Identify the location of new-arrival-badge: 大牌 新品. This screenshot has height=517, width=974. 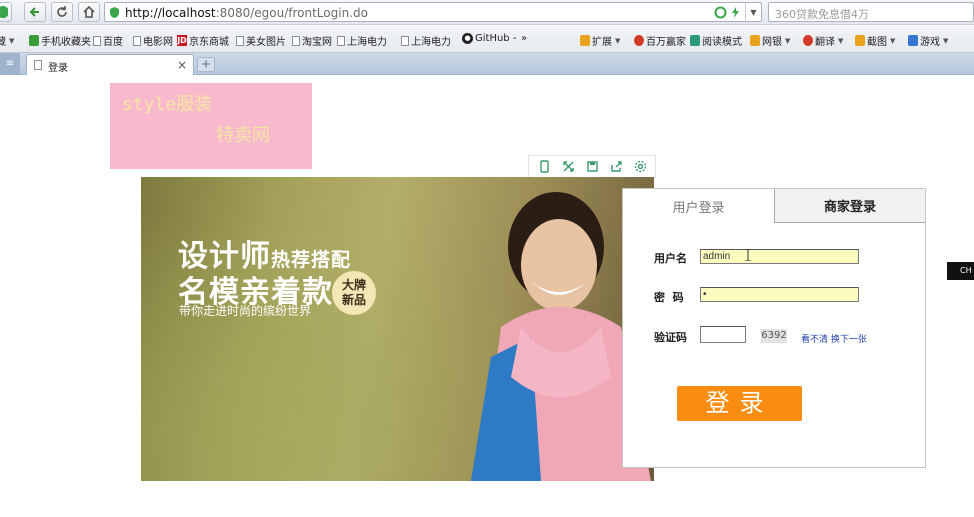
(354, 293).